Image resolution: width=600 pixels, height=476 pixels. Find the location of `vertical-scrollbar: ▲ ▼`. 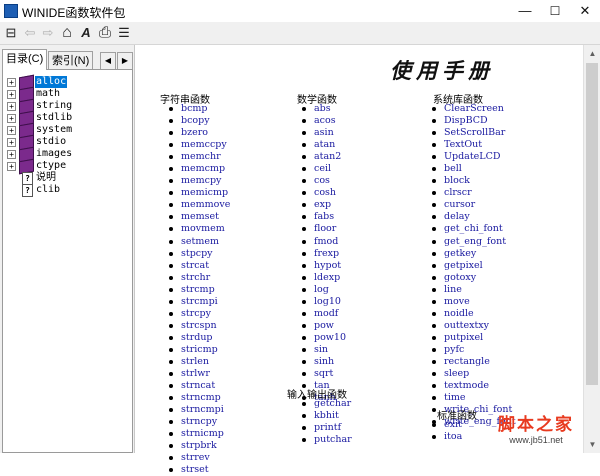

vertical-scrollbar: ▲ ▼ is located at coordinates (591, 249).